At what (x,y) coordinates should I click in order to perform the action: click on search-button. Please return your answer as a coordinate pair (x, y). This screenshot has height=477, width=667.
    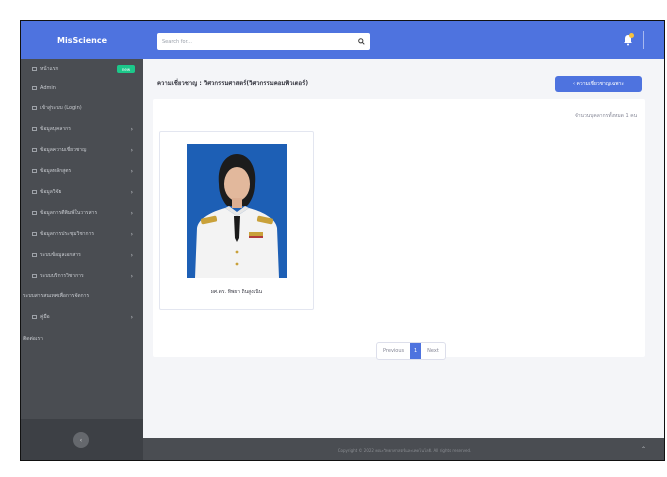
    Looking at the image, I should click on (361, 41).